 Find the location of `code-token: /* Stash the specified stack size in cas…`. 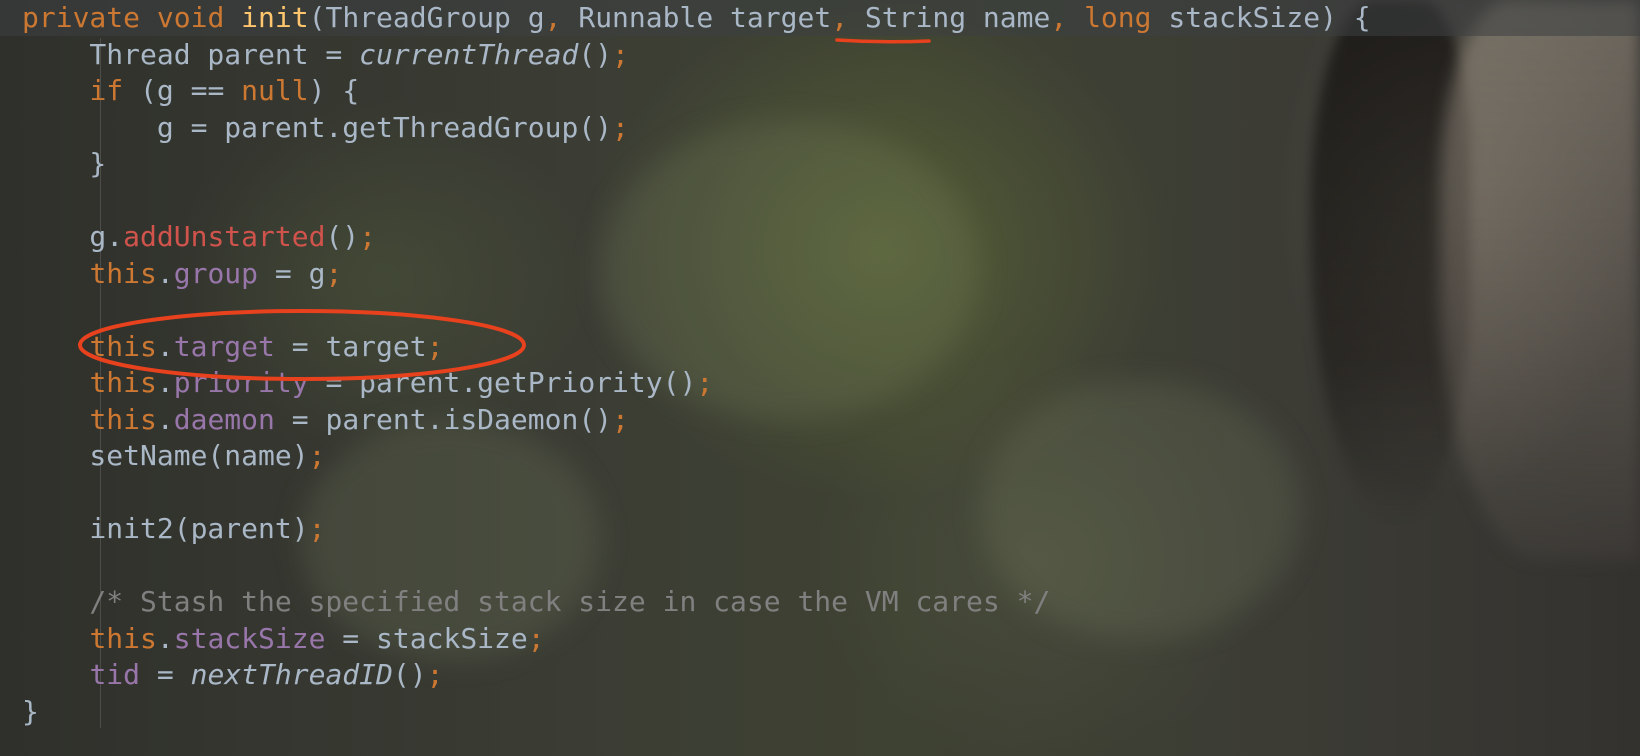

code-token: /* Stash the specified stack size in cas… is located at coordinates (536, 601).